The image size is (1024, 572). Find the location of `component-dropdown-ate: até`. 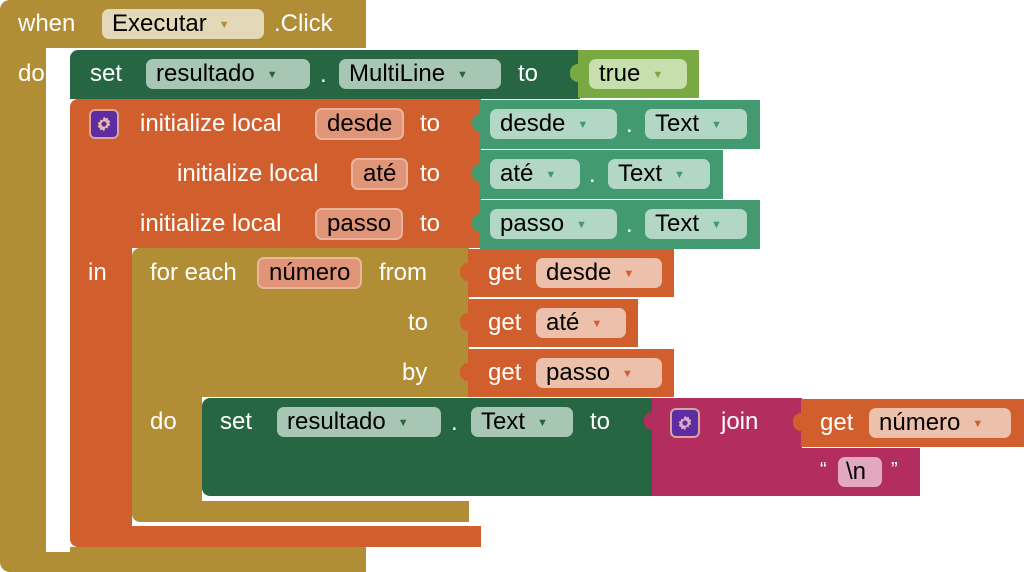

component-dropdown-ate: até is located at coordinates (535, 174).